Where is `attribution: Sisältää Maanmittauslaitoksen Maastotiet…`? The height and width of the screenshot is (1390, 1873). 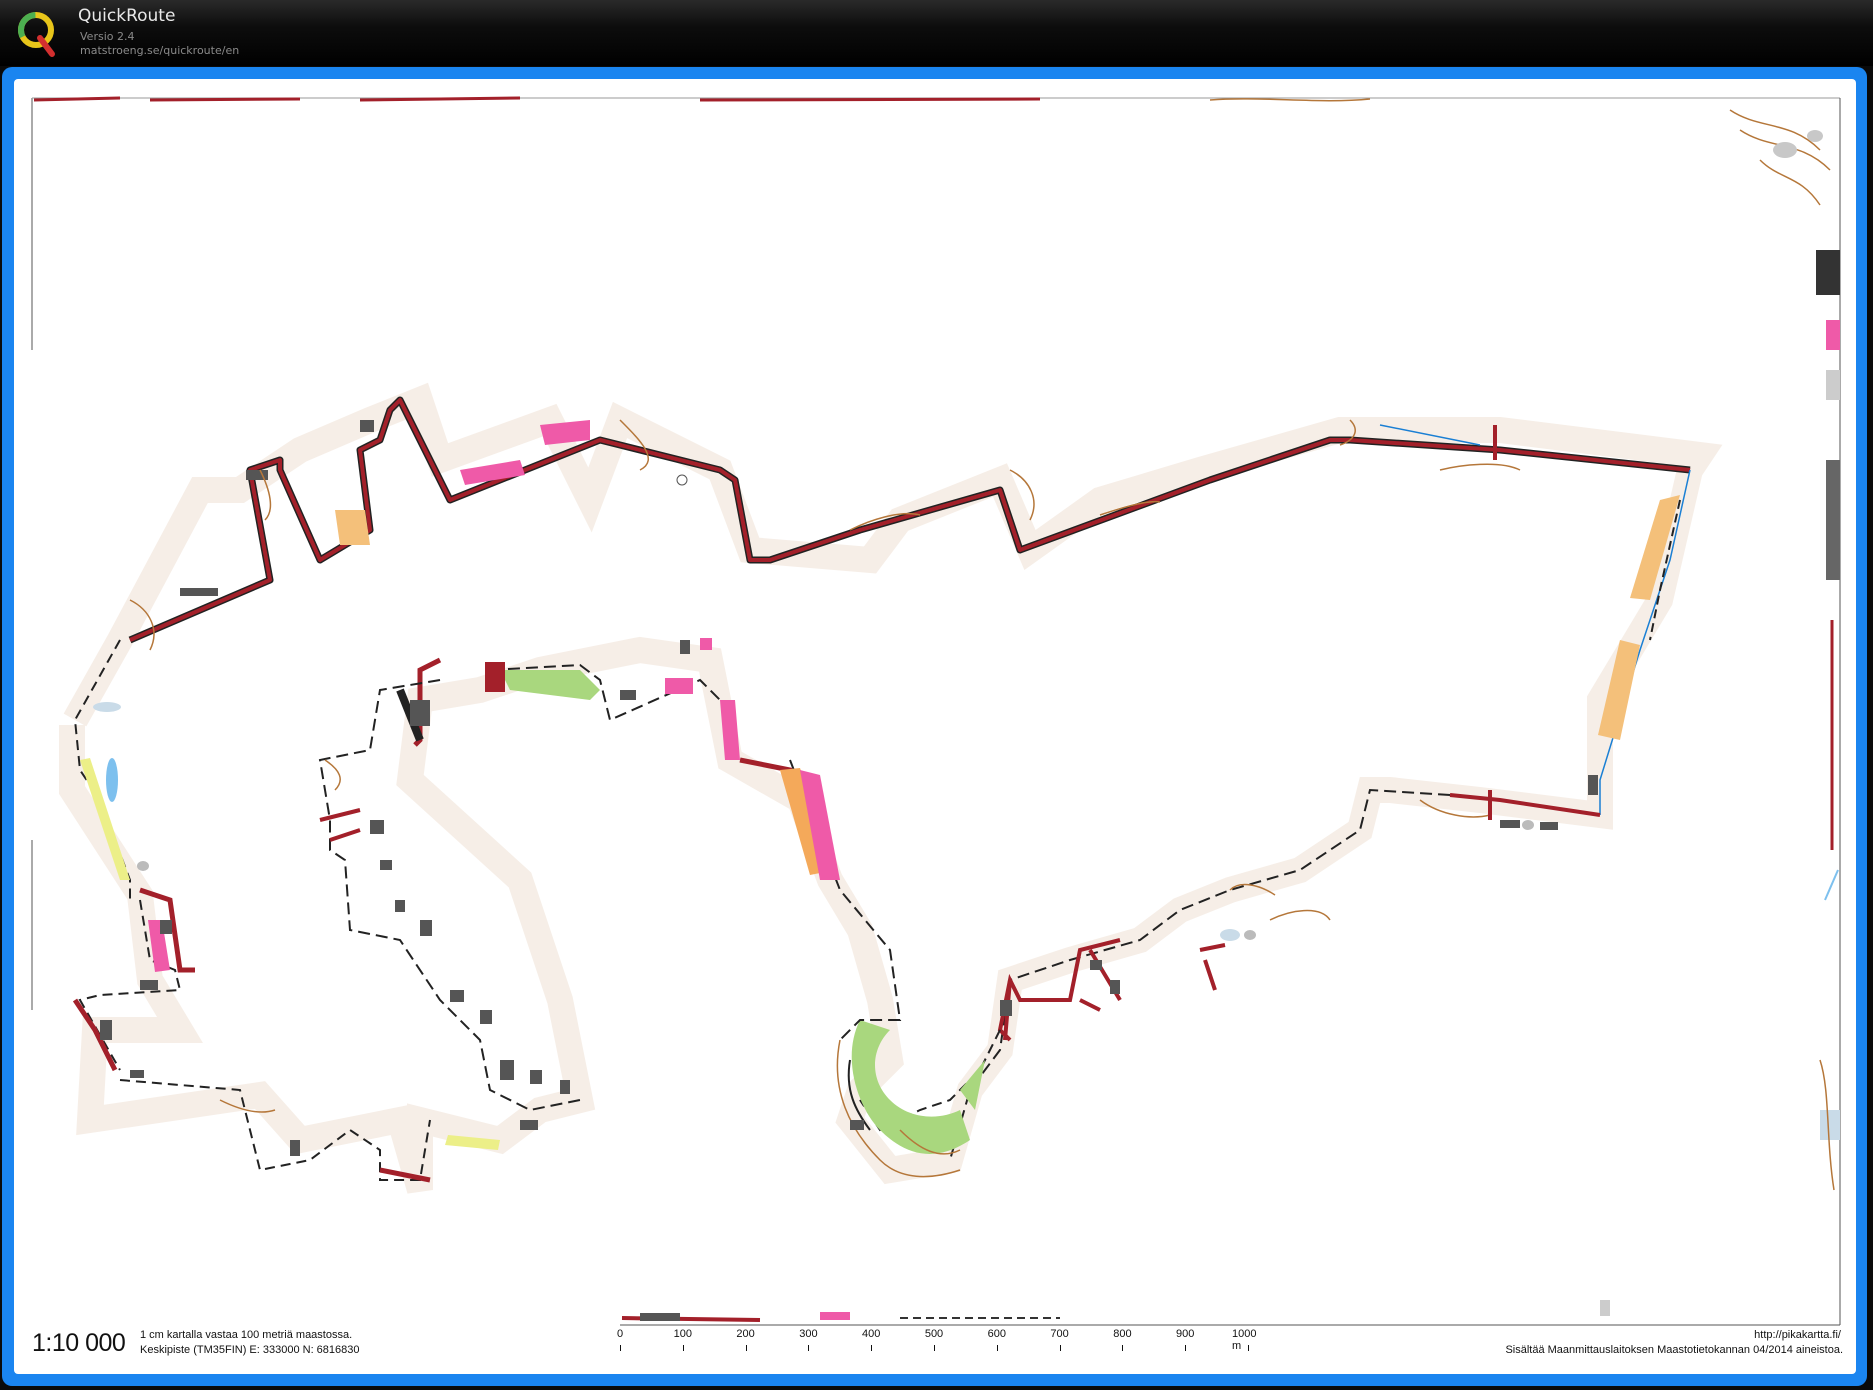 attribution: Sisältää Maanmittauslaitoksen Maastotiet… is located at coordinates (1674, 1350).